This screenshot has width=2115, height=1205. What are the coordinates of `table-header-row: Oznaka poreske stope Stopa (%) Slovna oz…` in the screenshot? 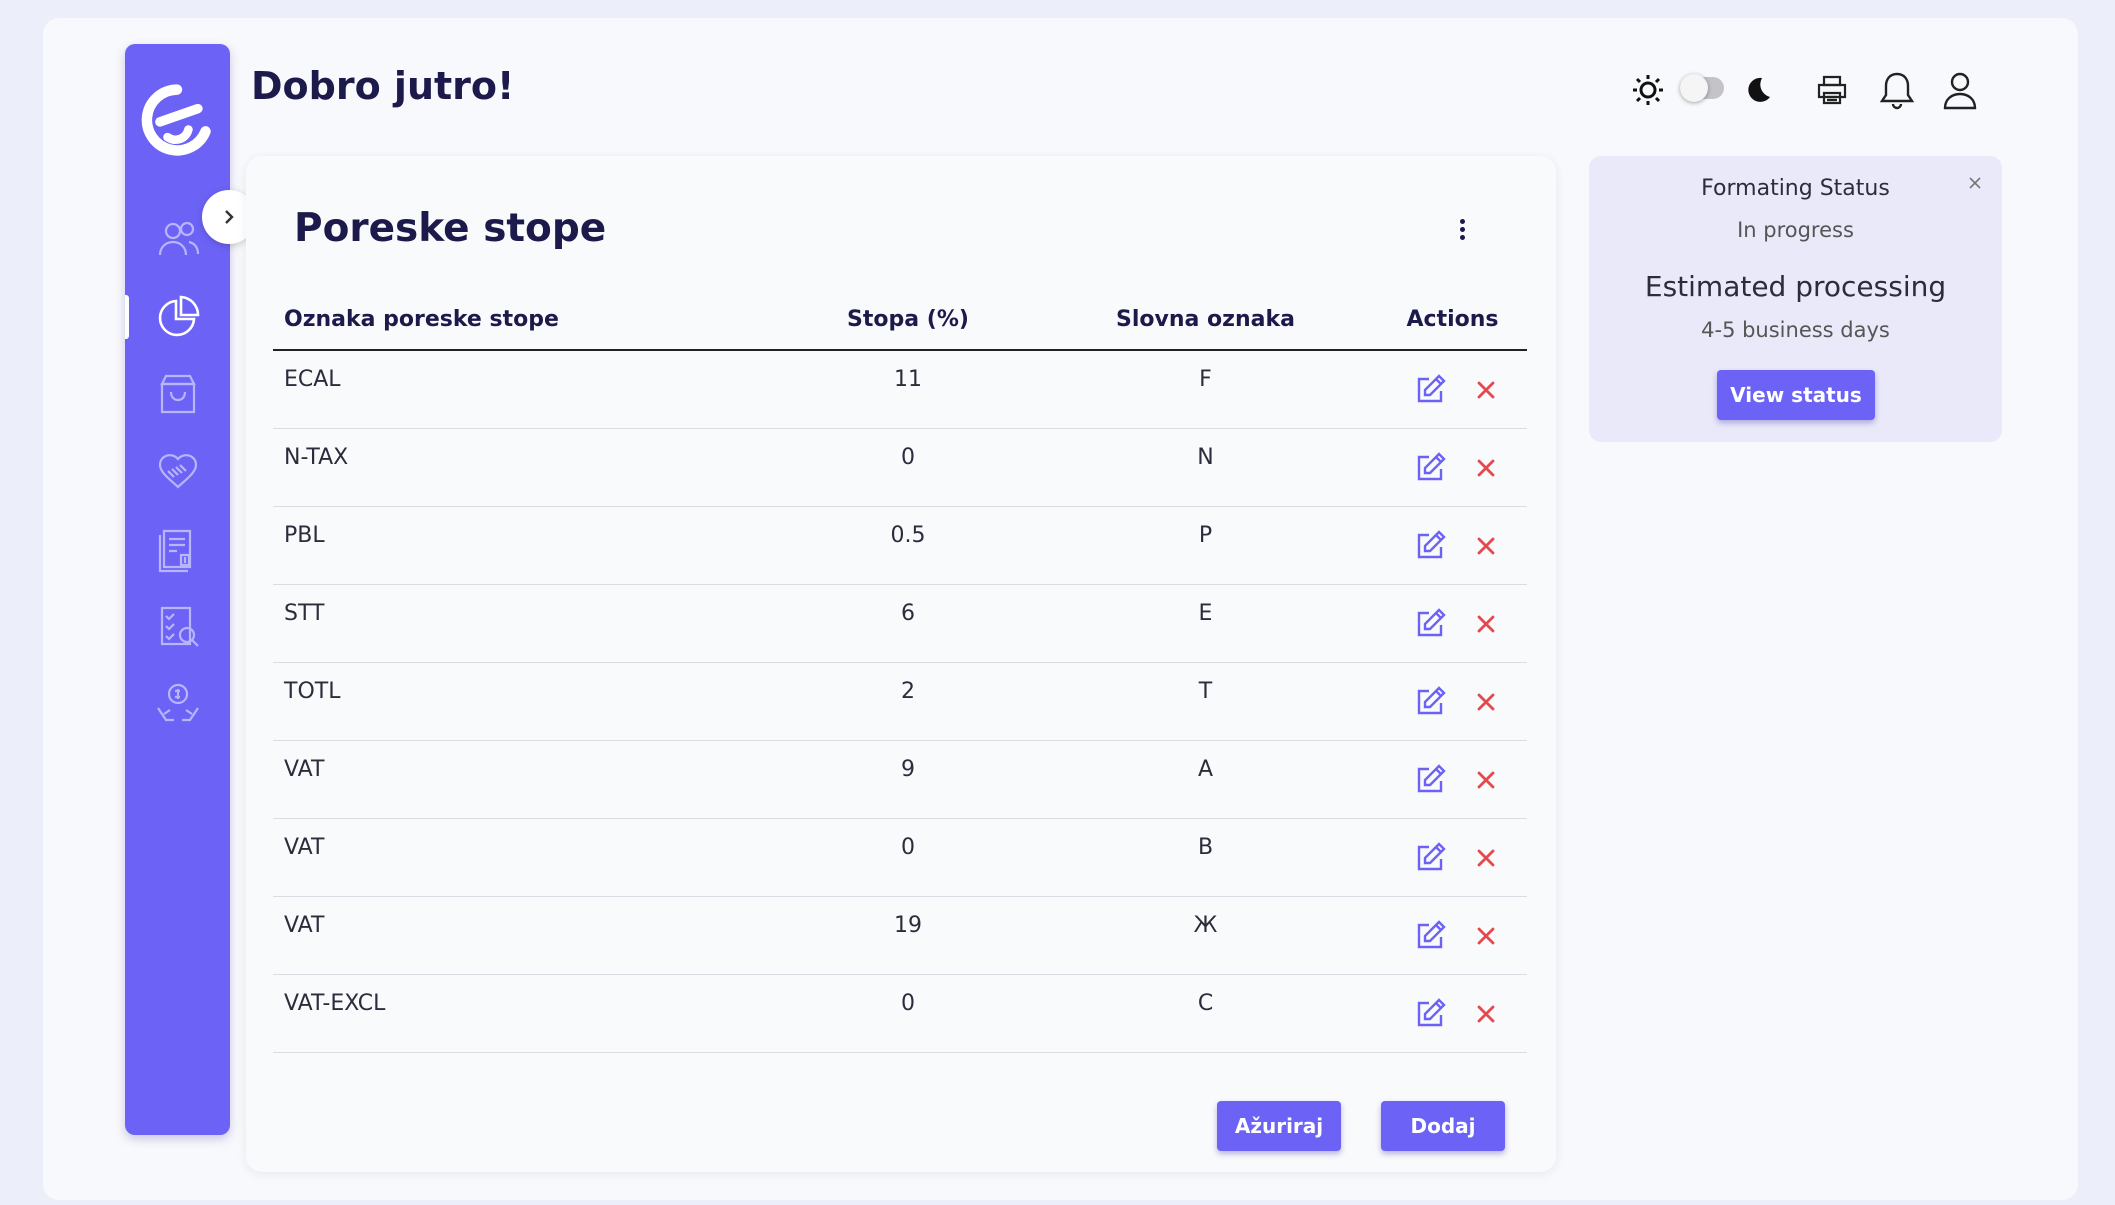 It's located at (900, 320).